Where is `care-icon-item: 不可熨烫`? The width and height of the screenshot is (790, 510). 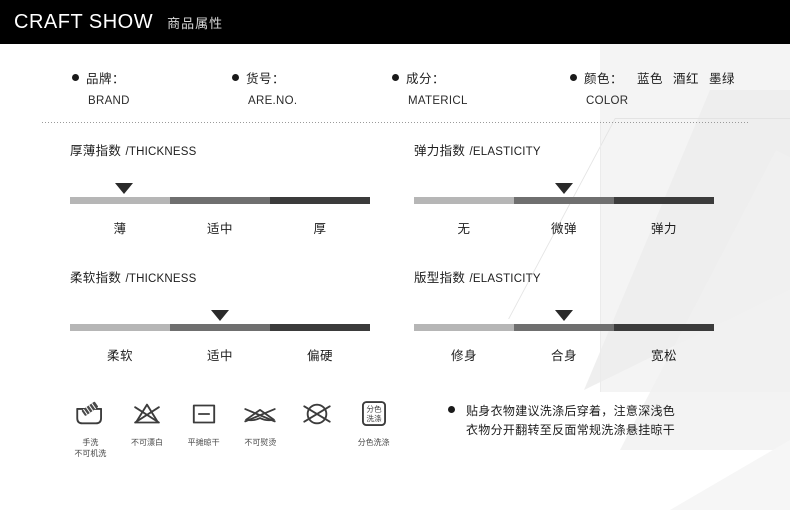 care-icon-item: 不可熨烫 is located at coordinates (260, 421).